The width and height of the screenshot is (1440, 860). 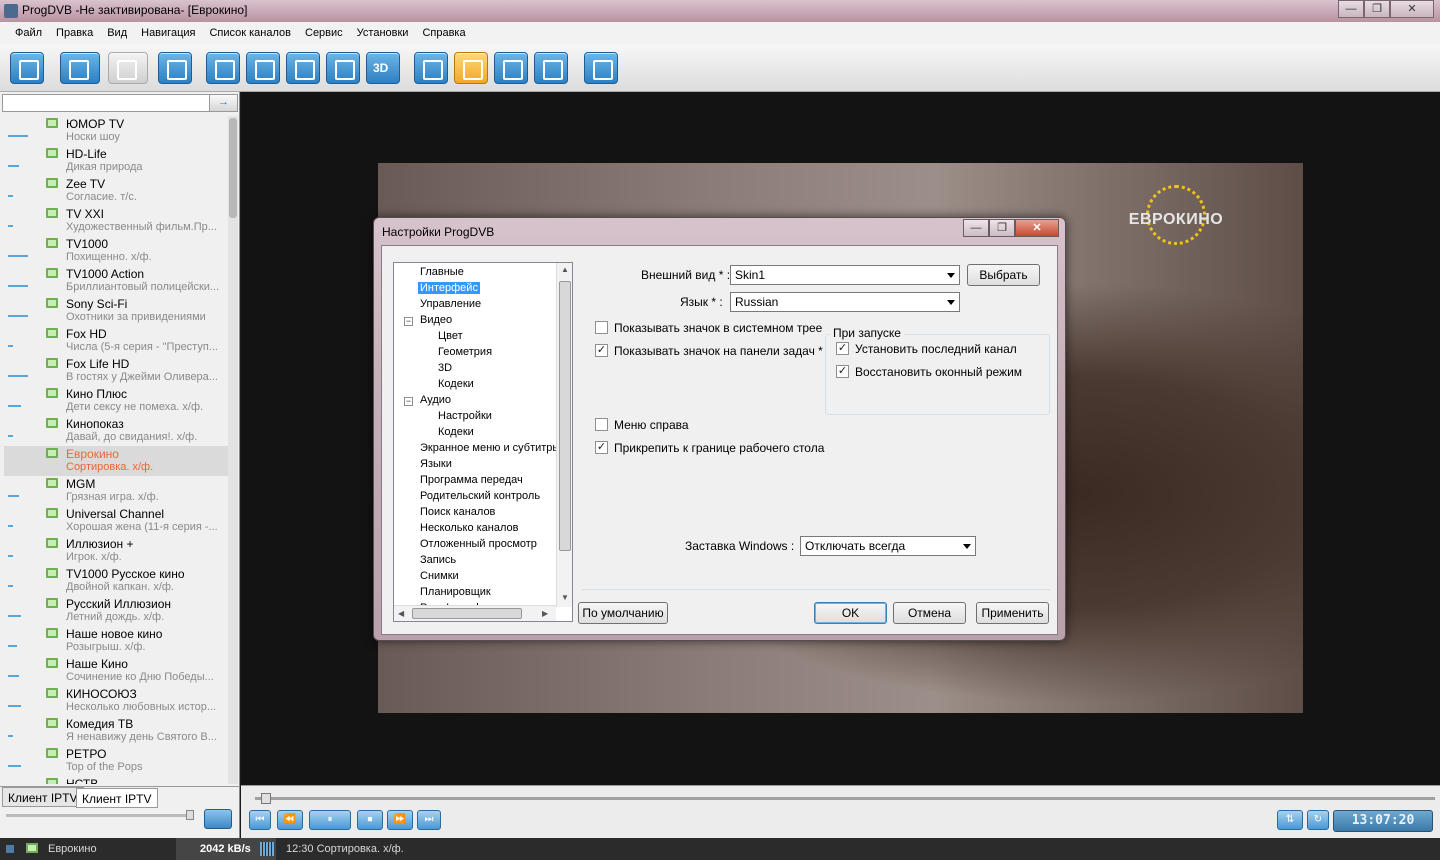 What do you see at coordinates (1290, 820) in the screenshot?
I see `aspect-icon: ⇅` at bounding box center [1290, 820].